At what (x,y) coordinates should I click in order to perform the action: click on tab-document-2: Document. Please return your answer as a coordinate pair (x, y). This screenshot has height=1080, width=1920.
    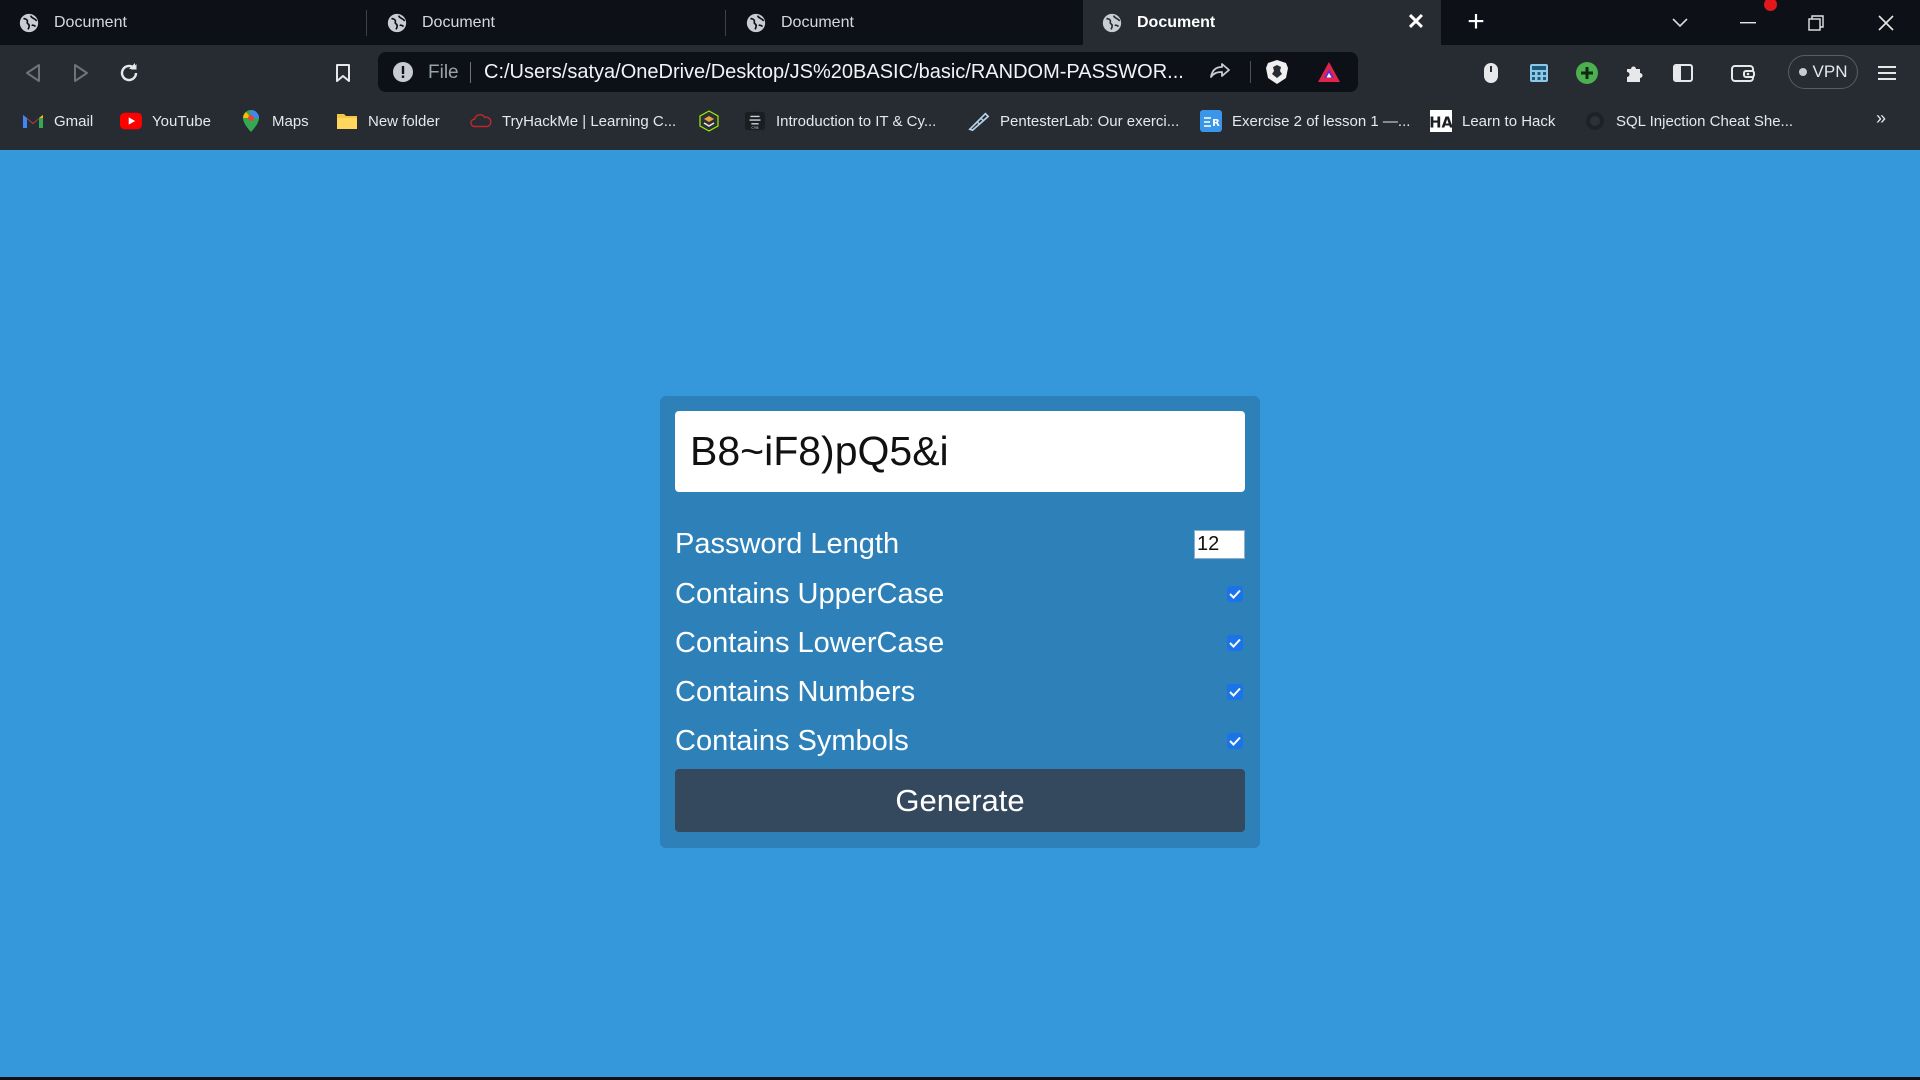
    Looking at the image, I should click on (547, 22).